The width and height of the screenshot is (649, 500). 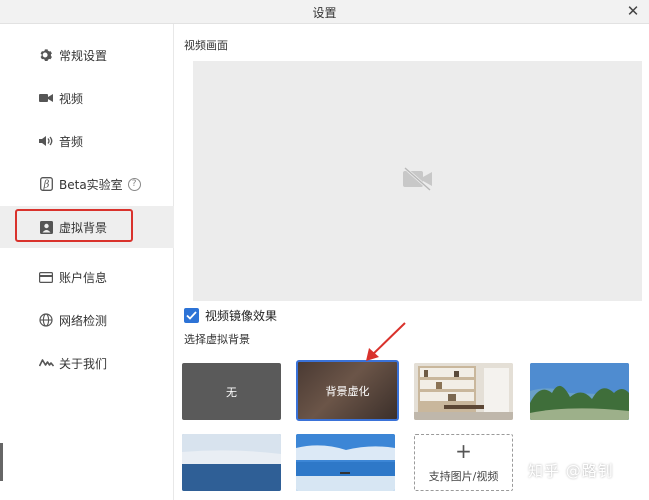 What do you see at coordinates (46, 55) in the screenshot?
I see `gear-icon` at bounding box center [46, 55].